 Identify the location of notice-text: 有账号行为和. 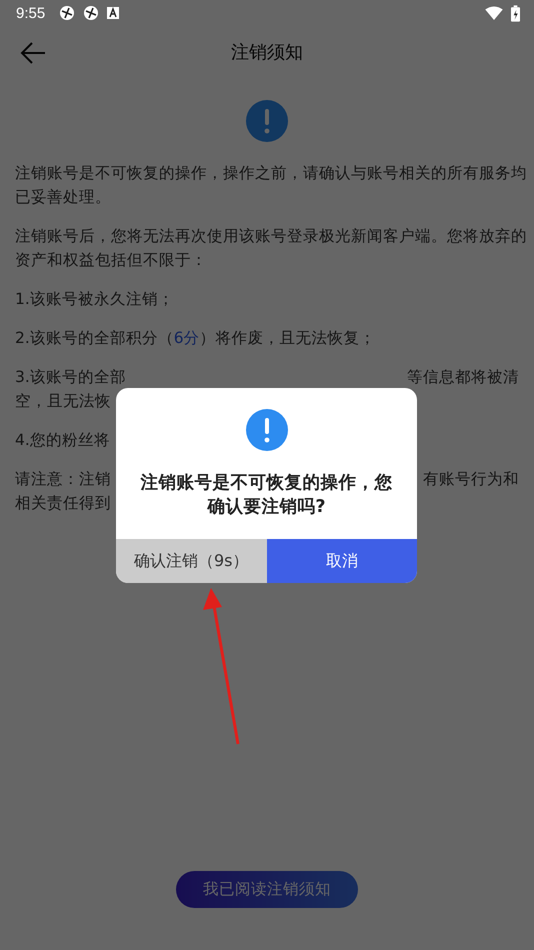
(471, 479).